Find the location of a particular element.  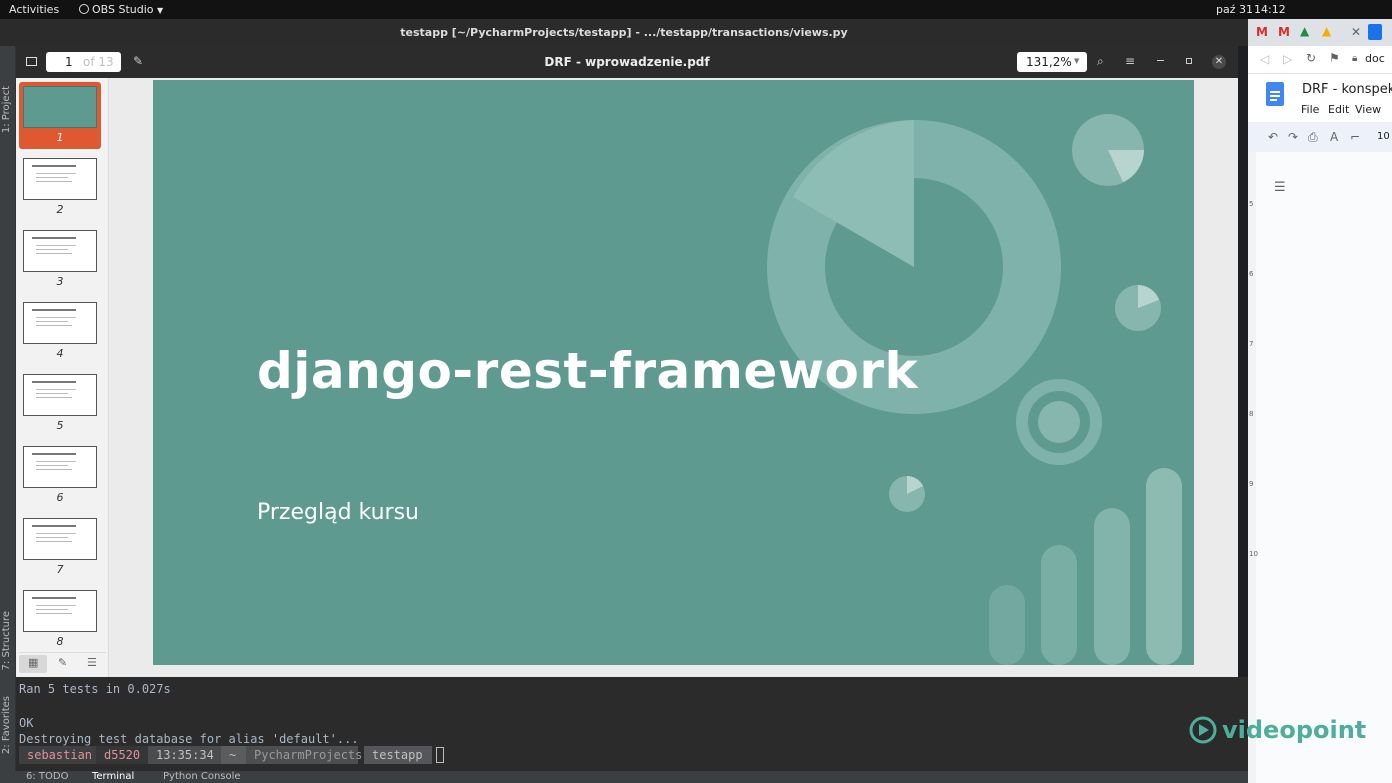

search-icon: ⌕ is located at coordinates (1100, 61).